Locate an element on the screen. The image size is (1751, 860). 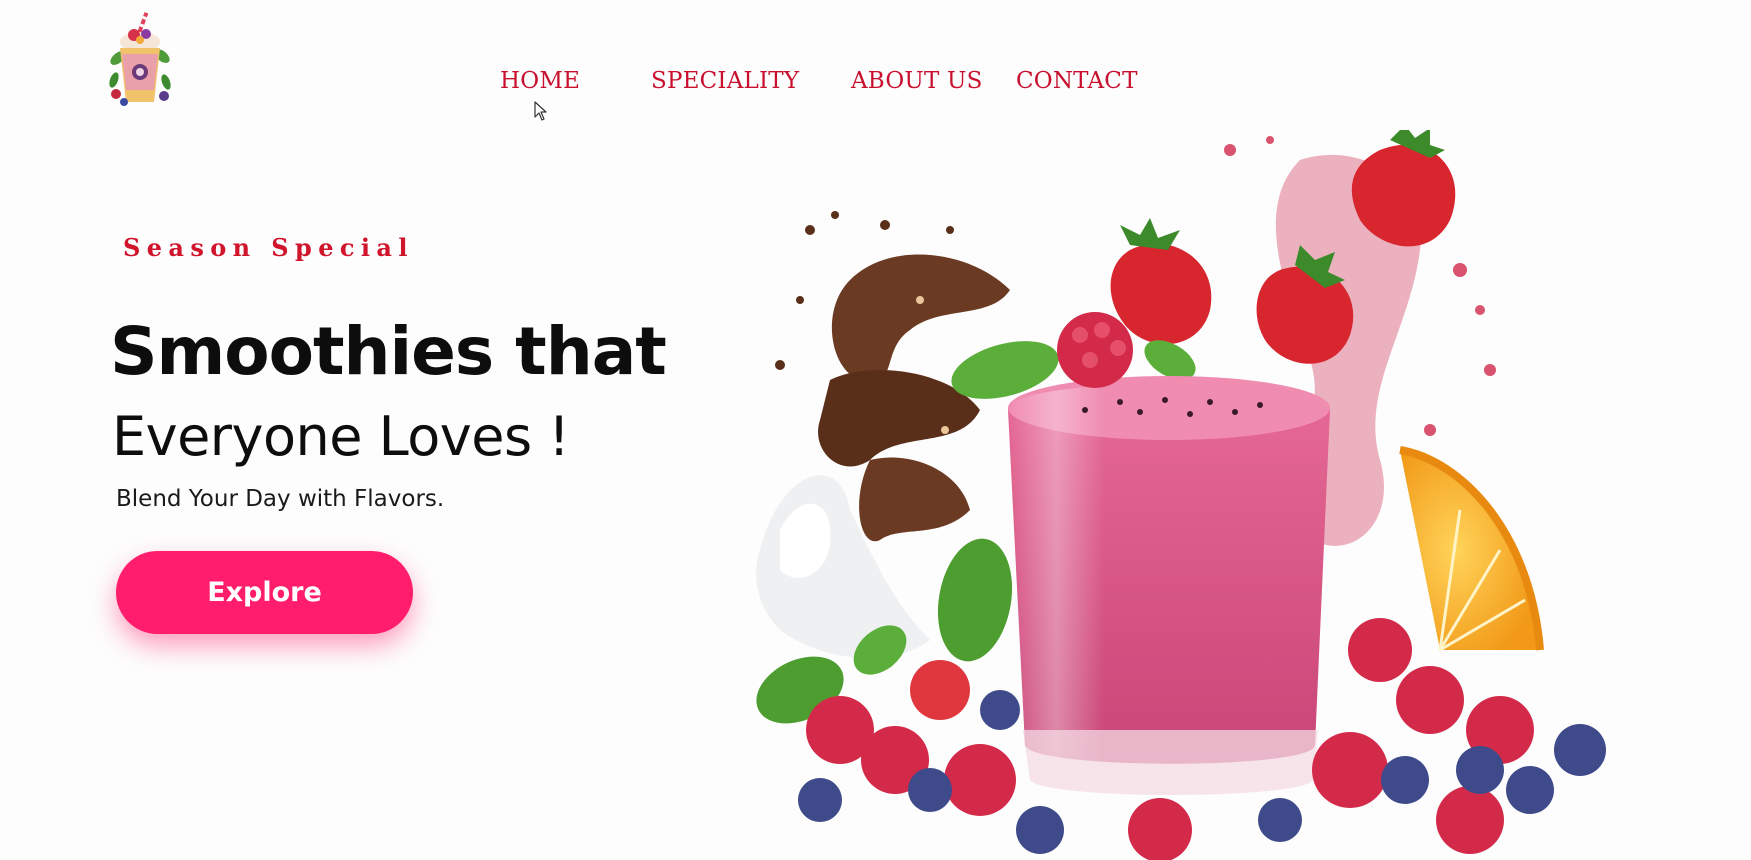
strawberry-top-left-icon is located at coordinates (1161, 281).